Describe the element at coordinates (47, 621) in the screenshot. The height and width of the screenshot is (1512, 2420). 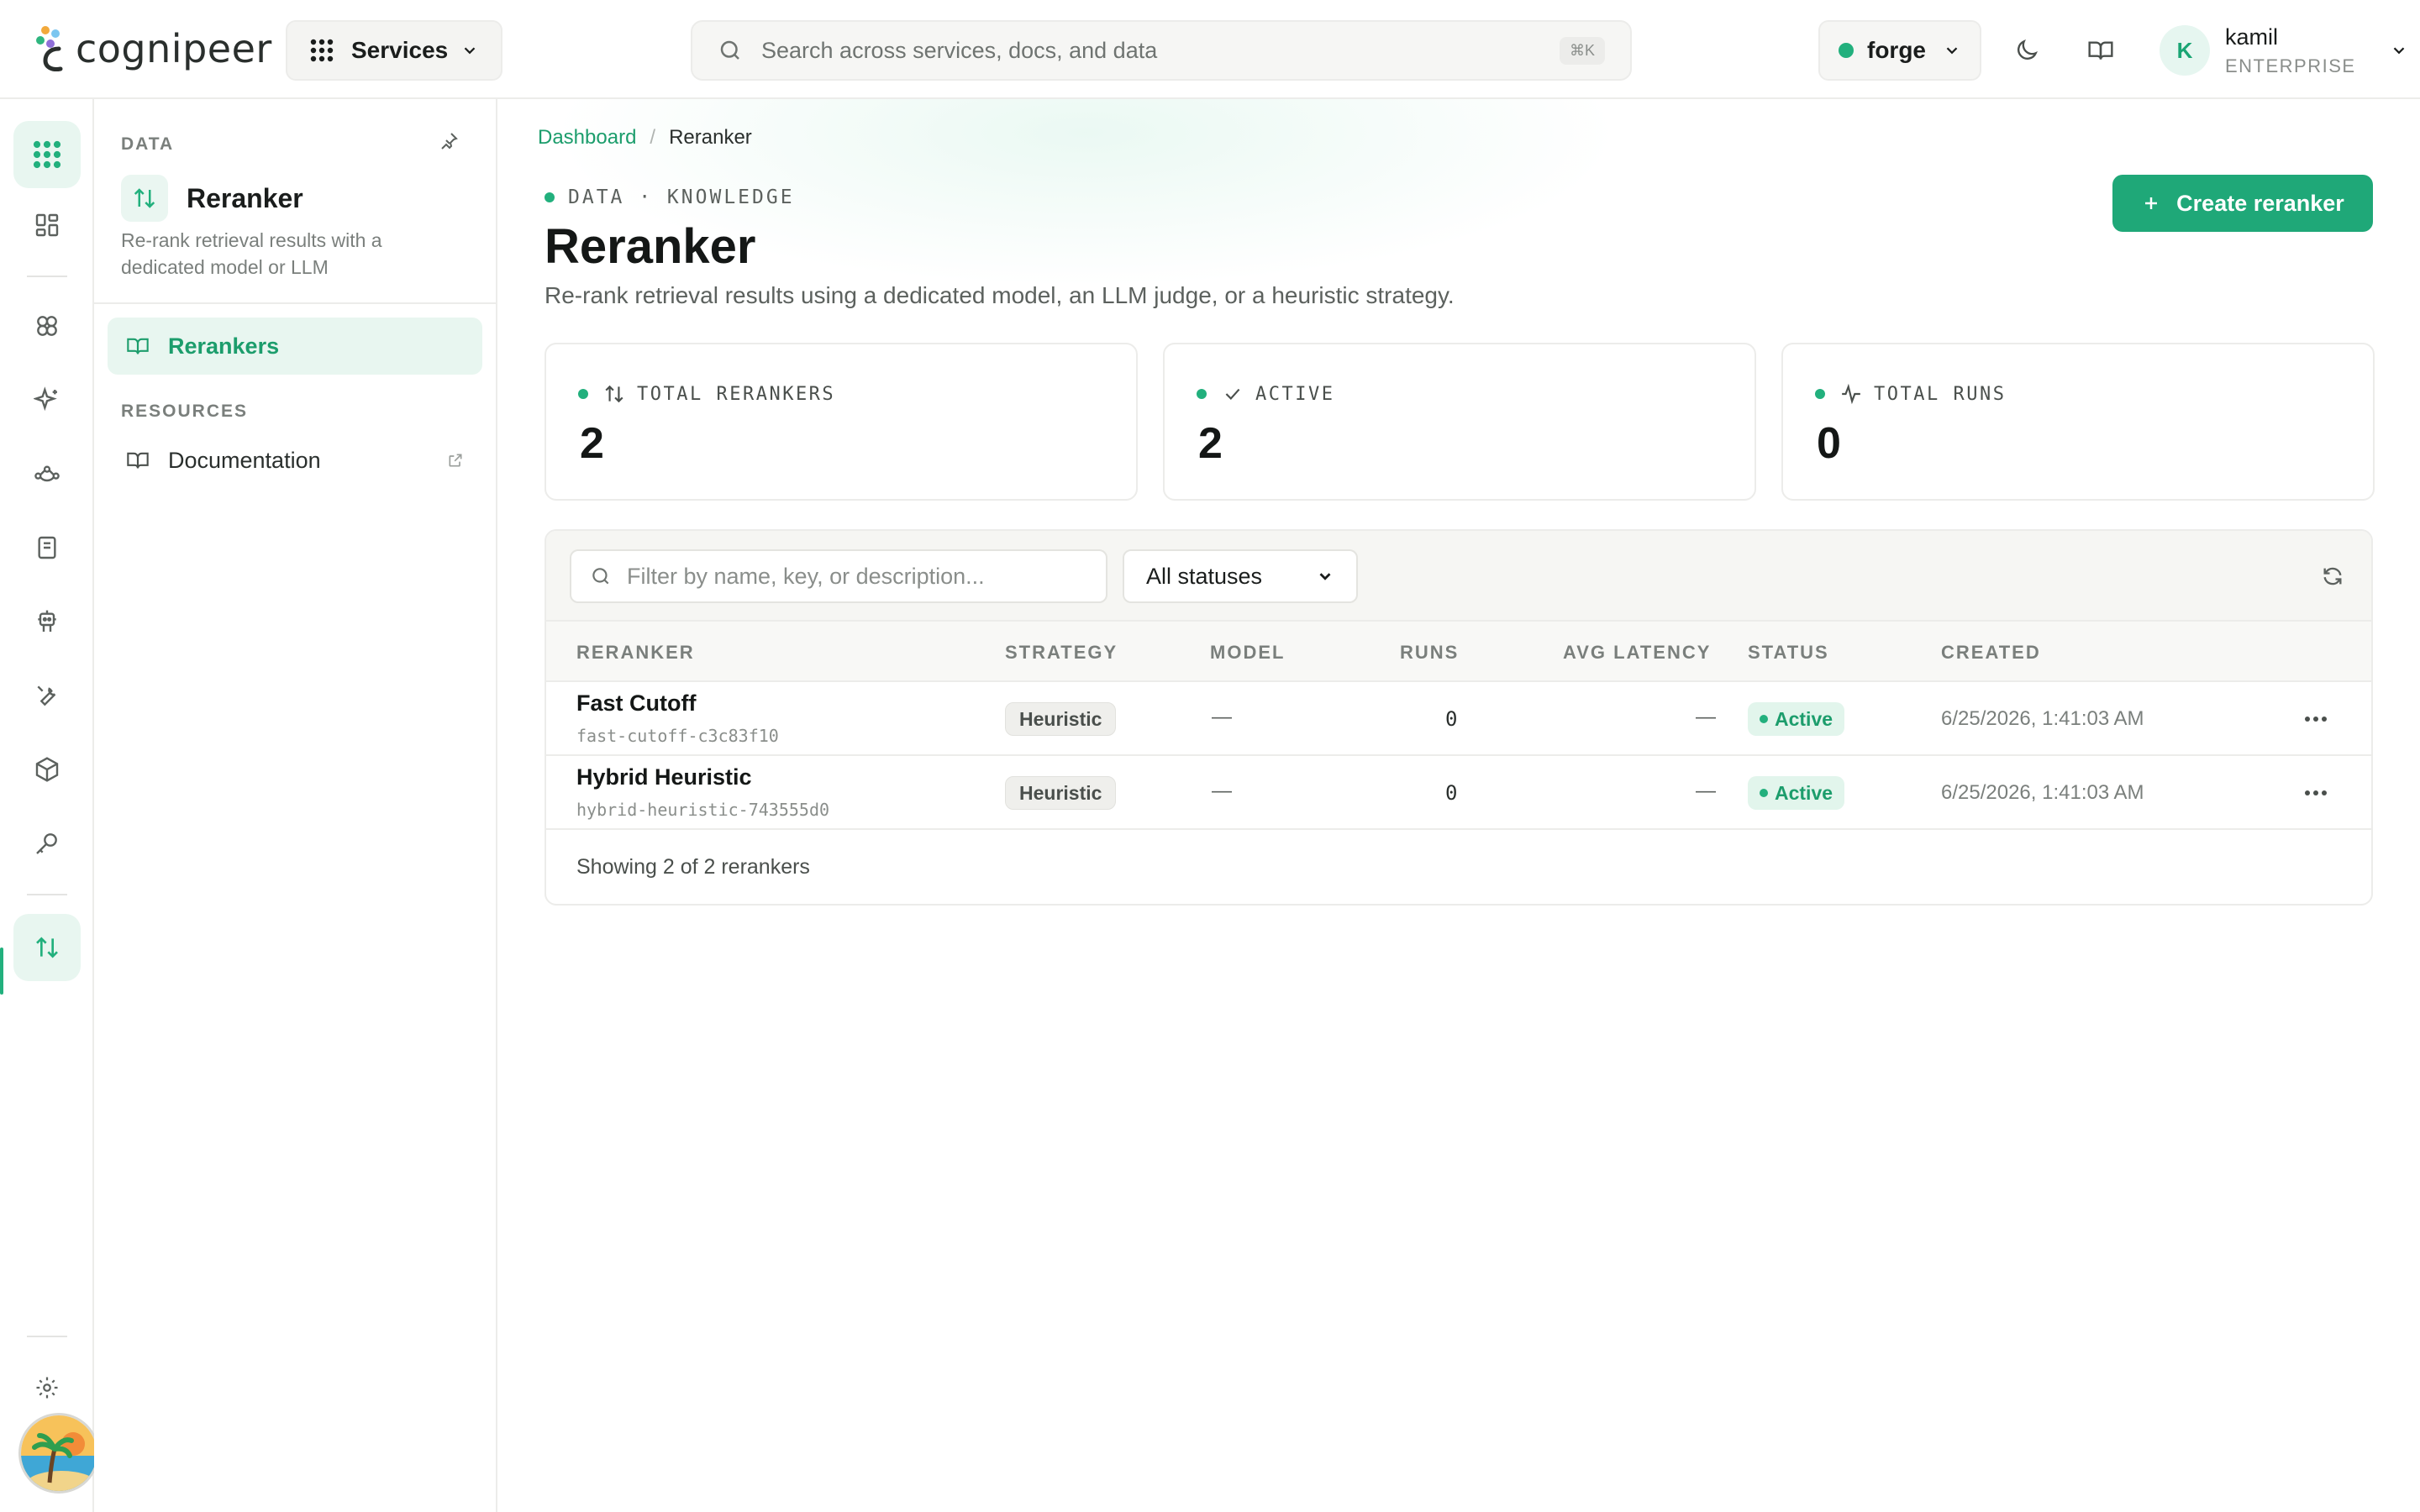
I see `rail-agents` at that location.